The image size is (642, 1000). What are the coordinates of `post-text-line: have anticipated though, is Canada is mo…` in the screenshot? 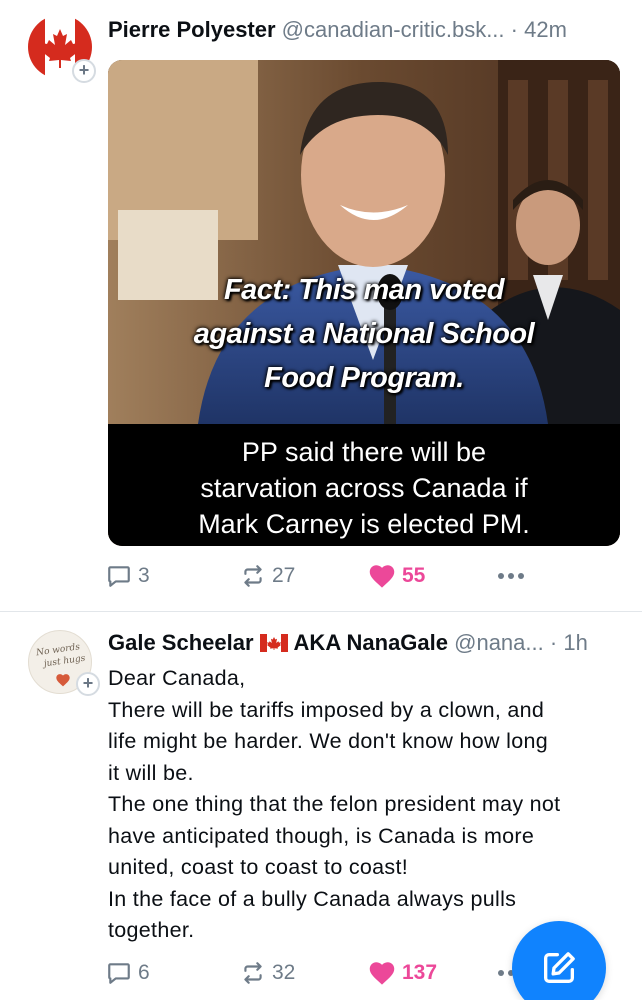 It's located at (321, 835).